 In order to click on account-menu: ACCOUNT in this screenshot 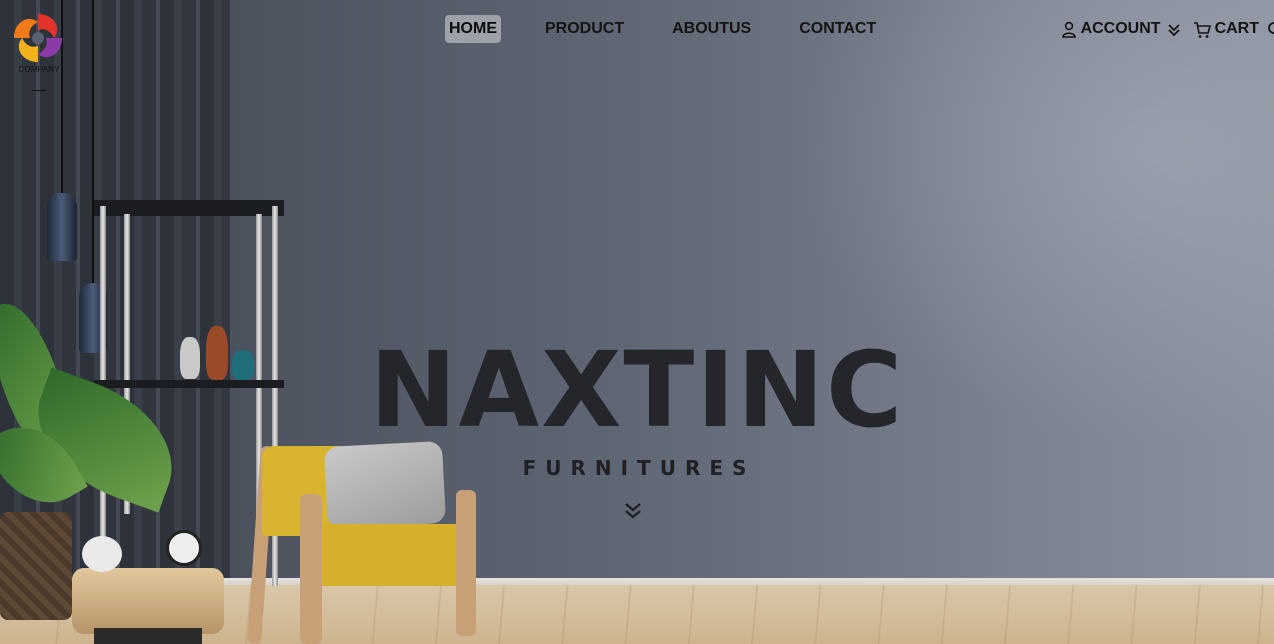, I will do `click(1121, 28)`.